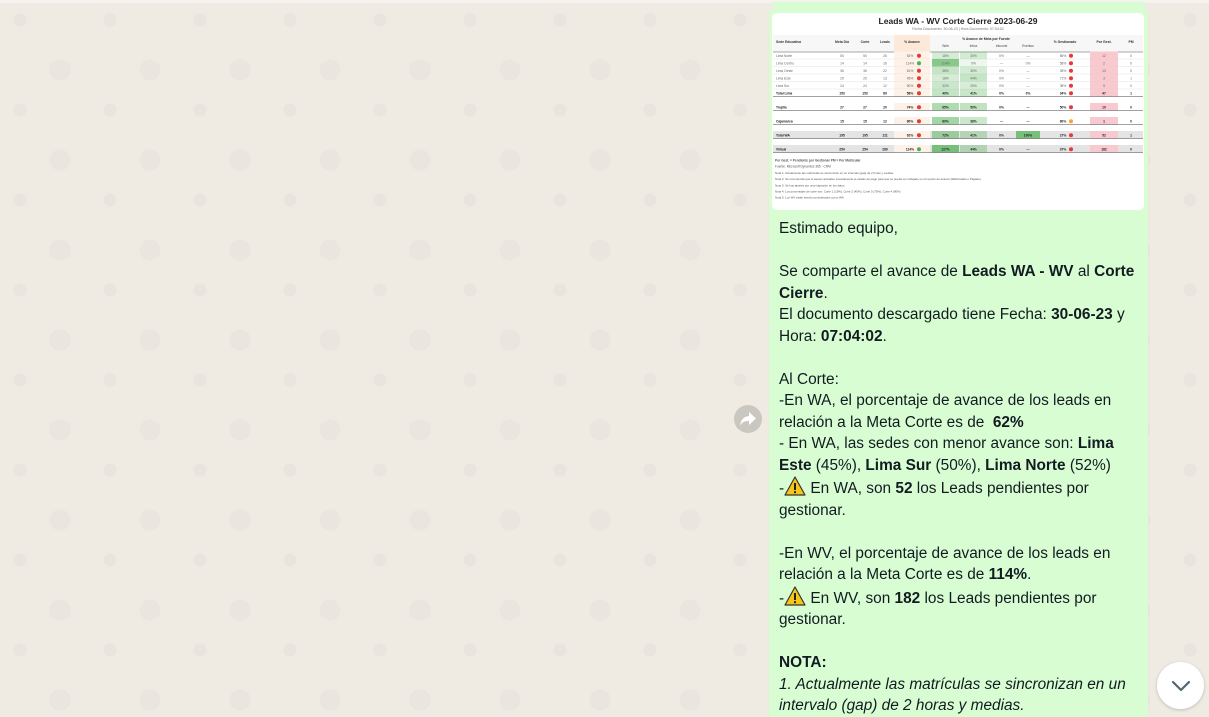 This screenshot has width=1209, height=717. What do you see at coordinates (945, 94) in the screenshot?
I see `table-cell: 40%` at bounding box center [945, 94].